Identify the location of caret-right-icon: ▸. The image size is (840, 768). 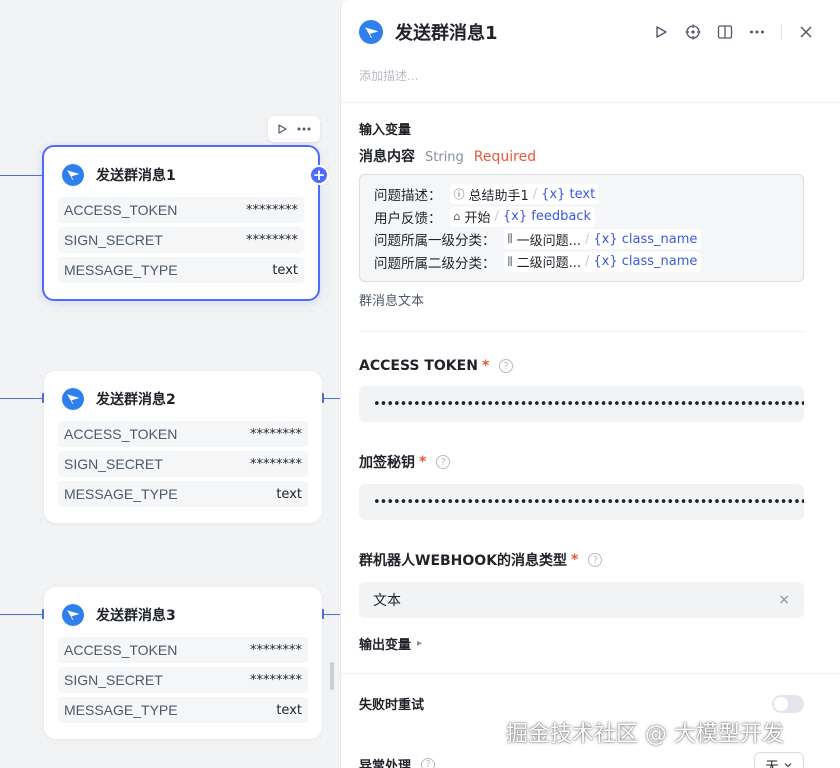
(420, 643).